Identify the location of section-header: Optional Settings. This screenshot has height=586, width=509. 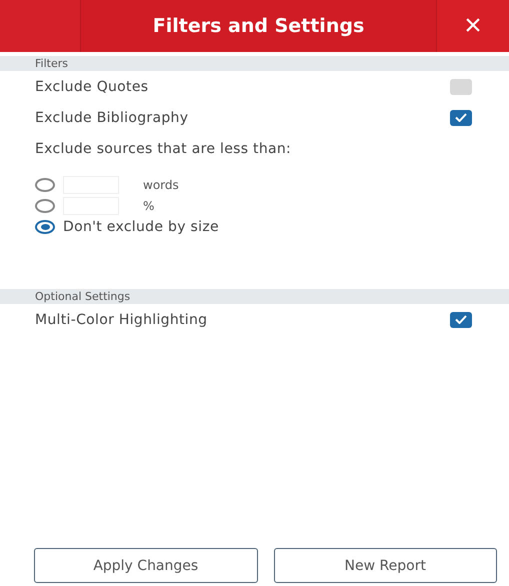
(254, 296).